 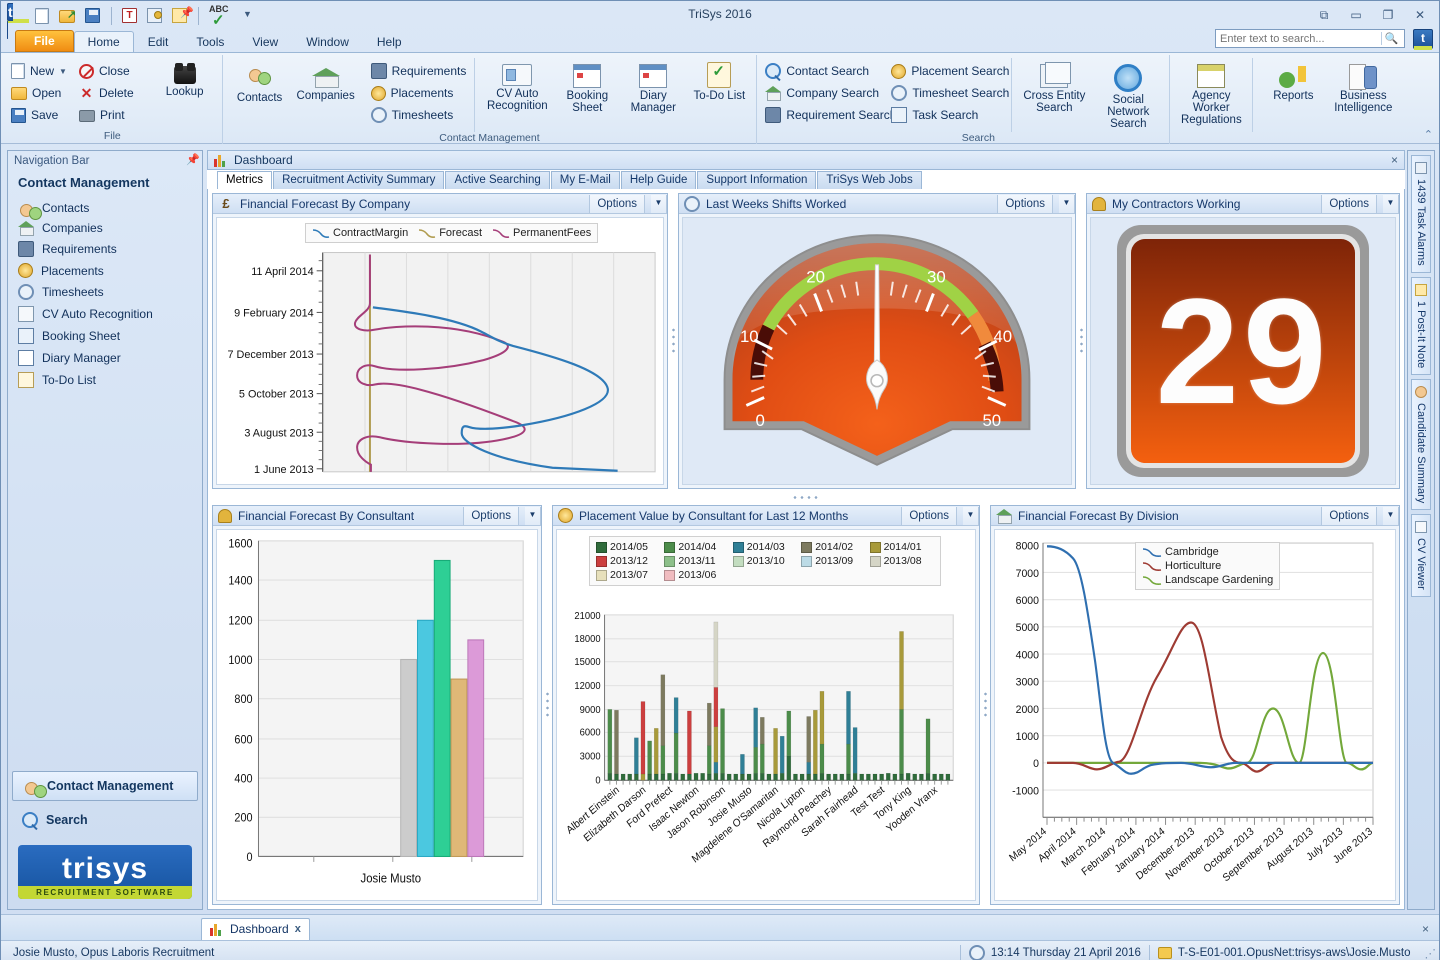 What do you see at coordinates (1356, 15) in the screenshot?
I see `minimize-icon: ▭` at bounding box center [1356, 15].